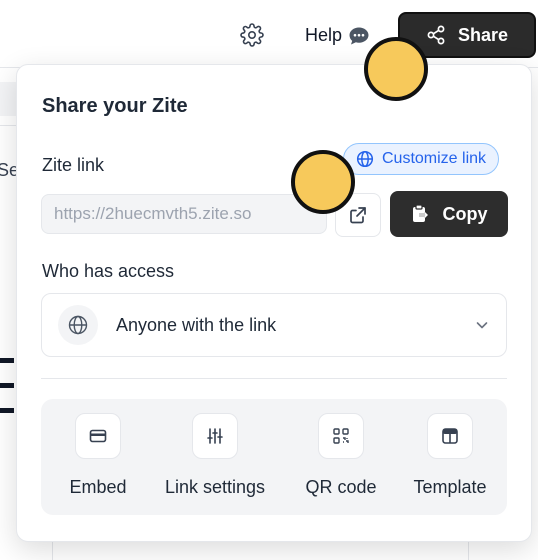 This screenshot has height=560, width=538. What do you see at coordinates (341, 487) in the screenshot?
I see `qr-code-option-label: QR code` at bounding box center [341, 487].